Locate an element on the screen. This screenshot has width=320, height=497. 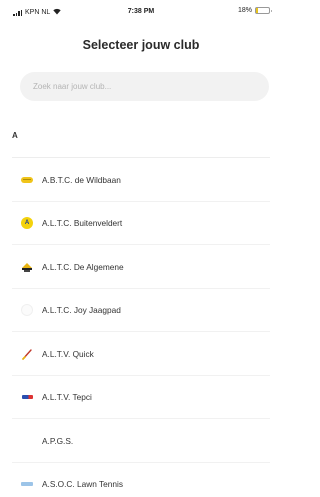
club-item-apgs: A.P.G.S. is located at coordinates (141, 441).